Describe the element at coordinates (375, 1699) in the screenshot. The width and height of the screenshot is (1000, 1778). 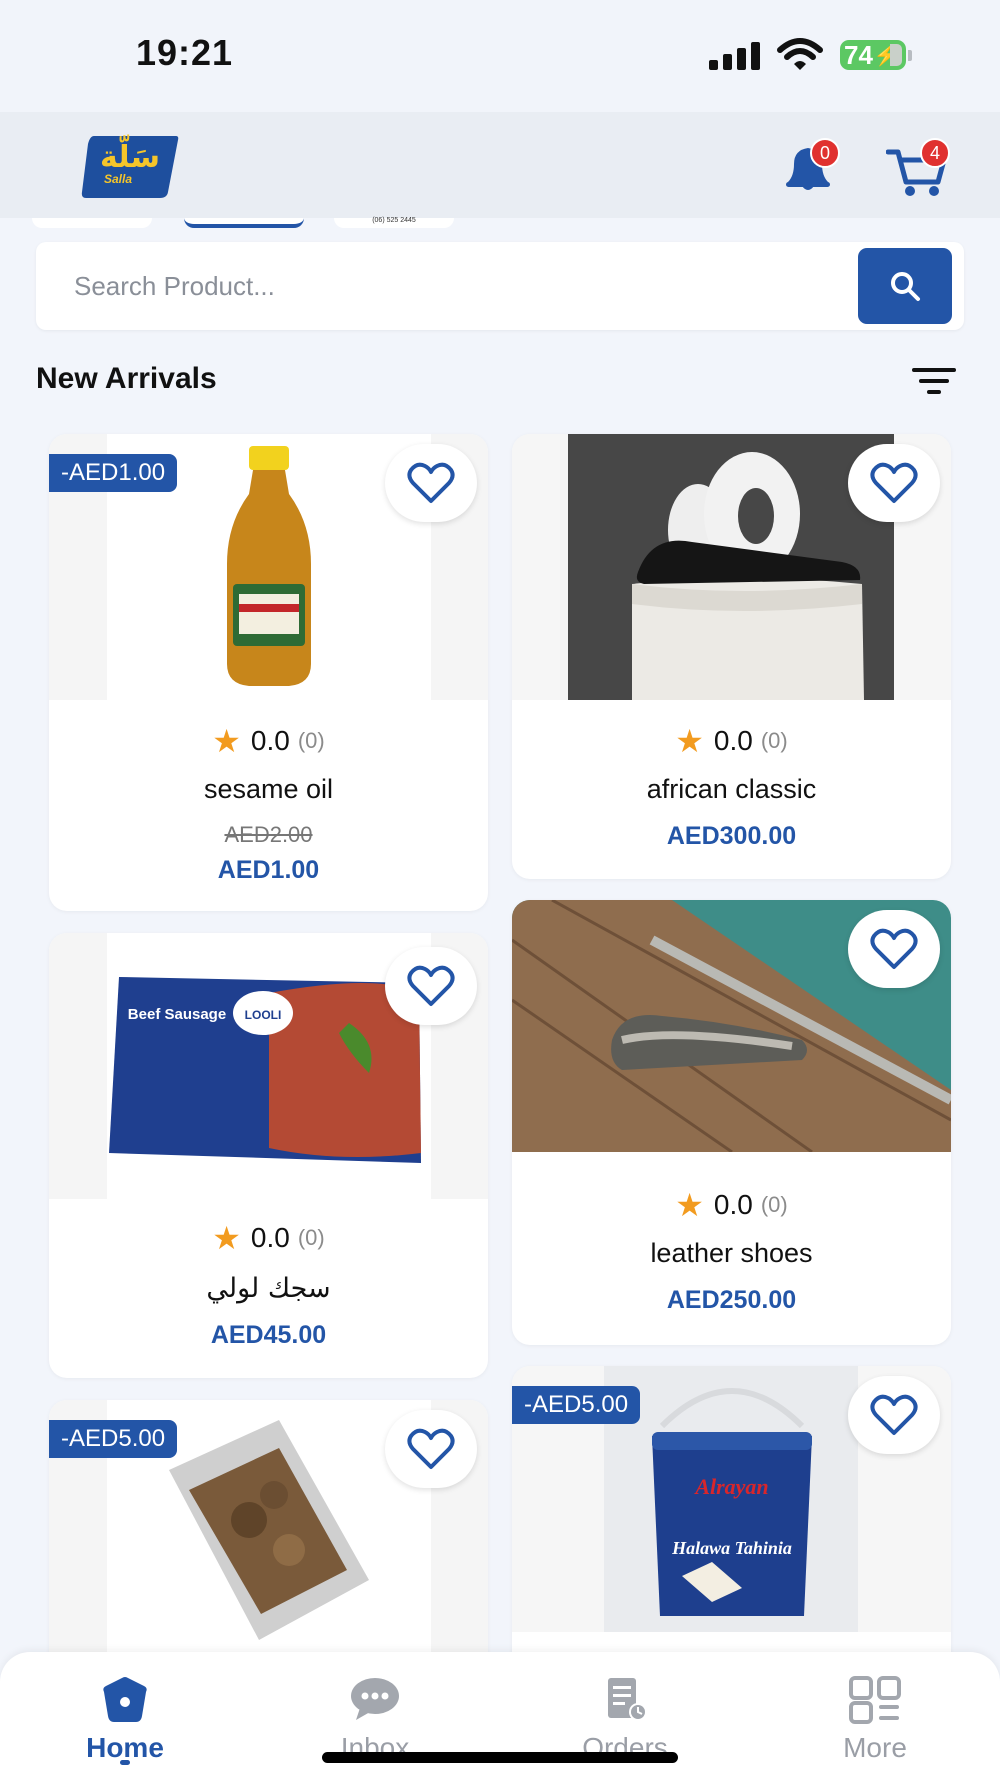
I see `chat-icon` at that location.